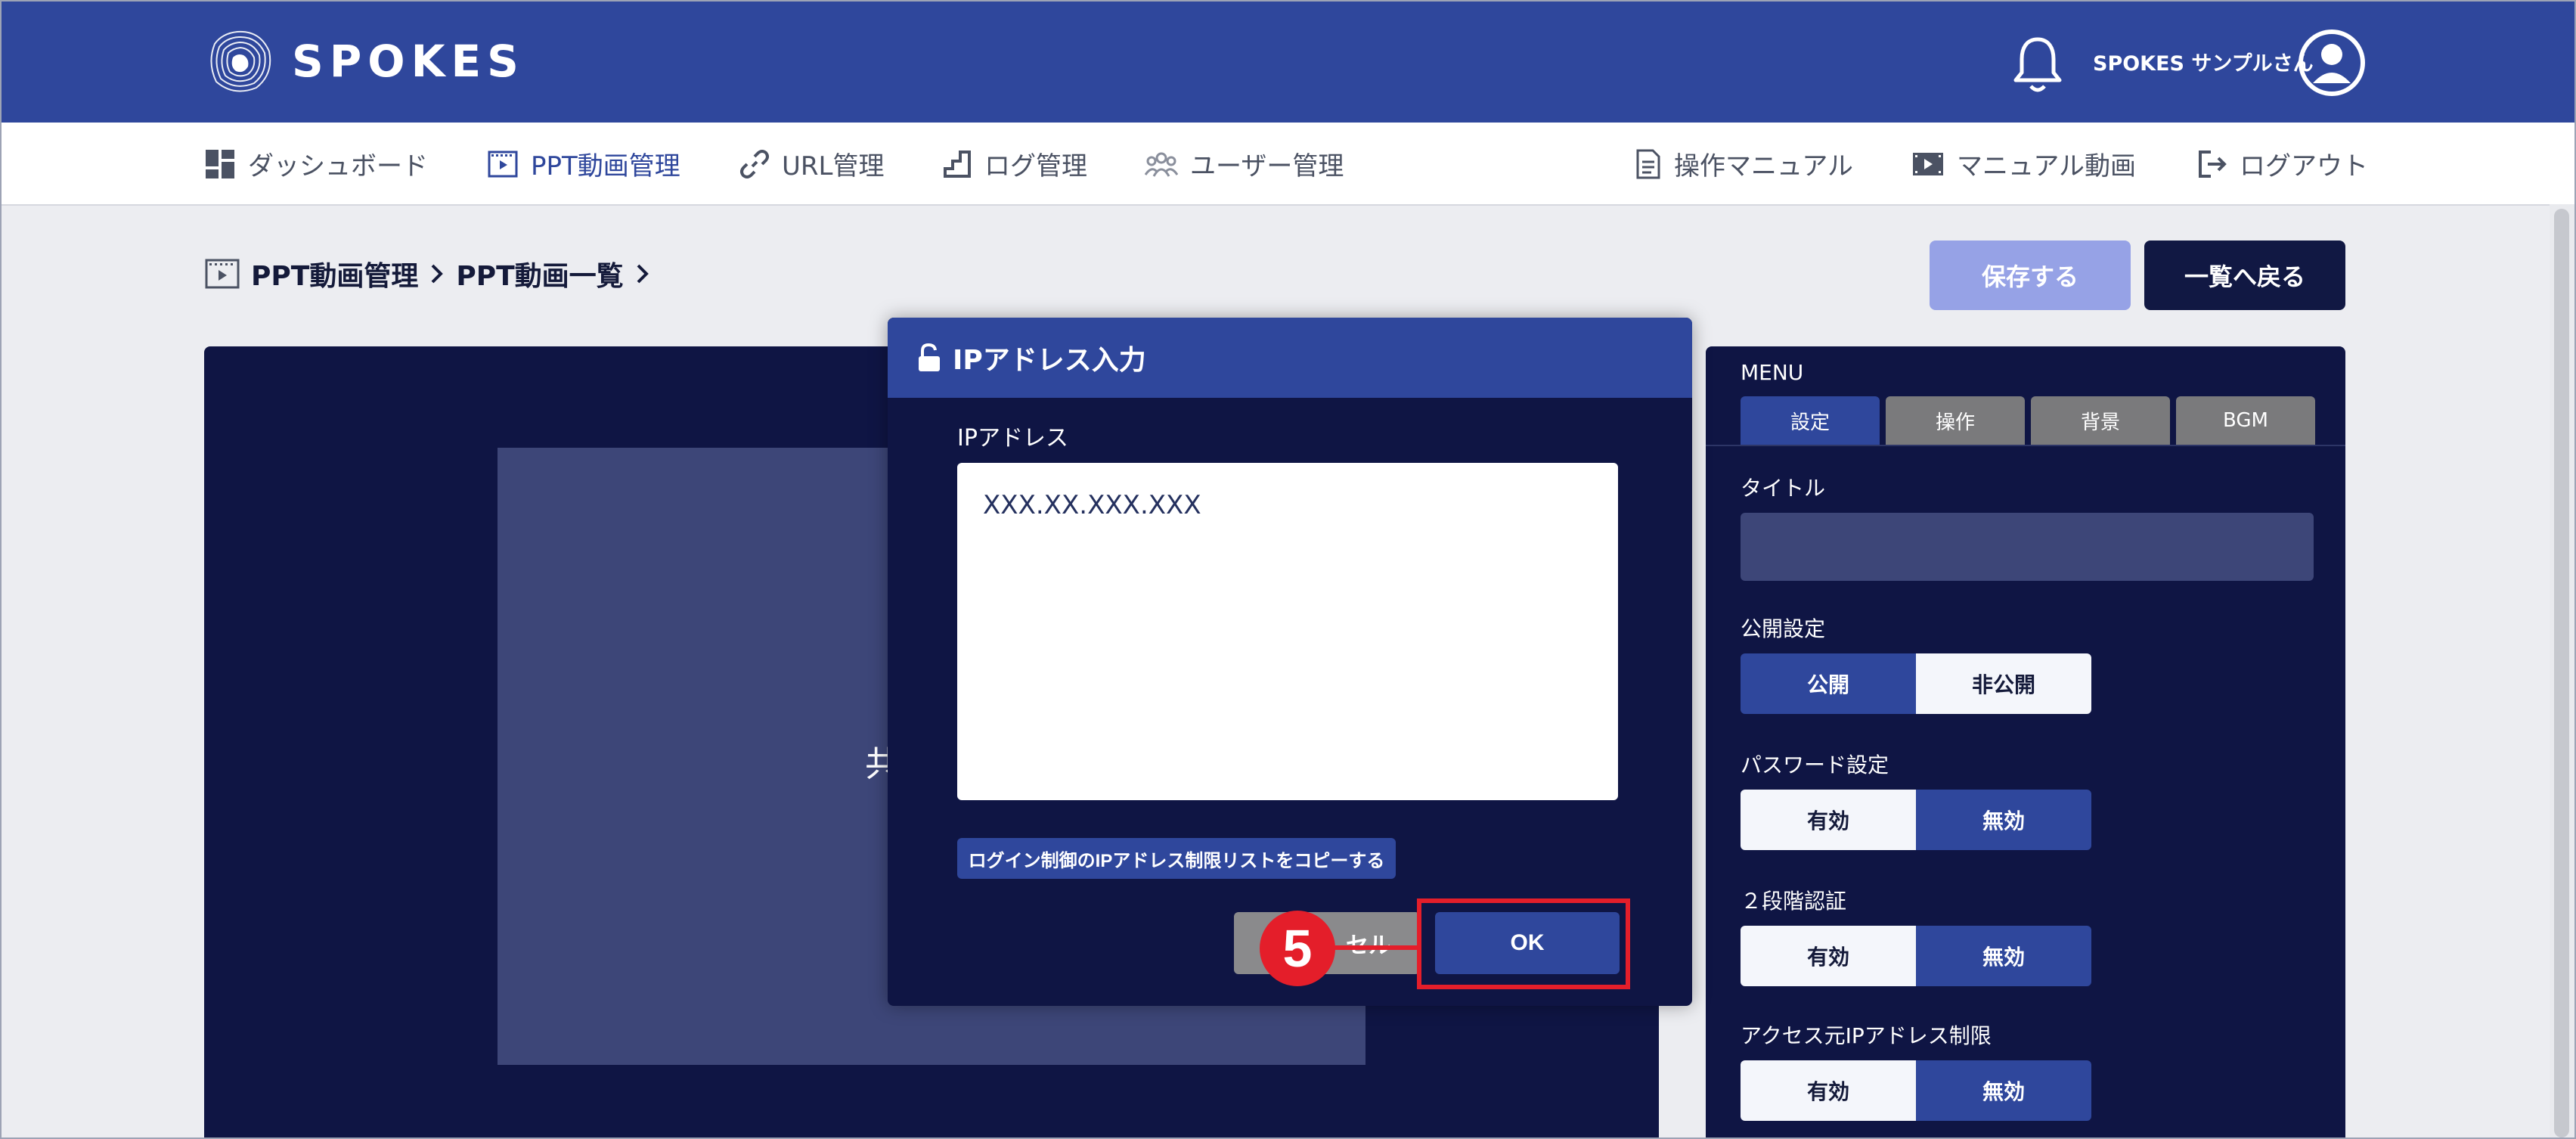 The height and width of the screenshot is (1139, 2576). Describe the element at coordinates (1288, 62) in the screenshot. I see `top-header: SPOKES SPOKES サンプルさん` at that location.